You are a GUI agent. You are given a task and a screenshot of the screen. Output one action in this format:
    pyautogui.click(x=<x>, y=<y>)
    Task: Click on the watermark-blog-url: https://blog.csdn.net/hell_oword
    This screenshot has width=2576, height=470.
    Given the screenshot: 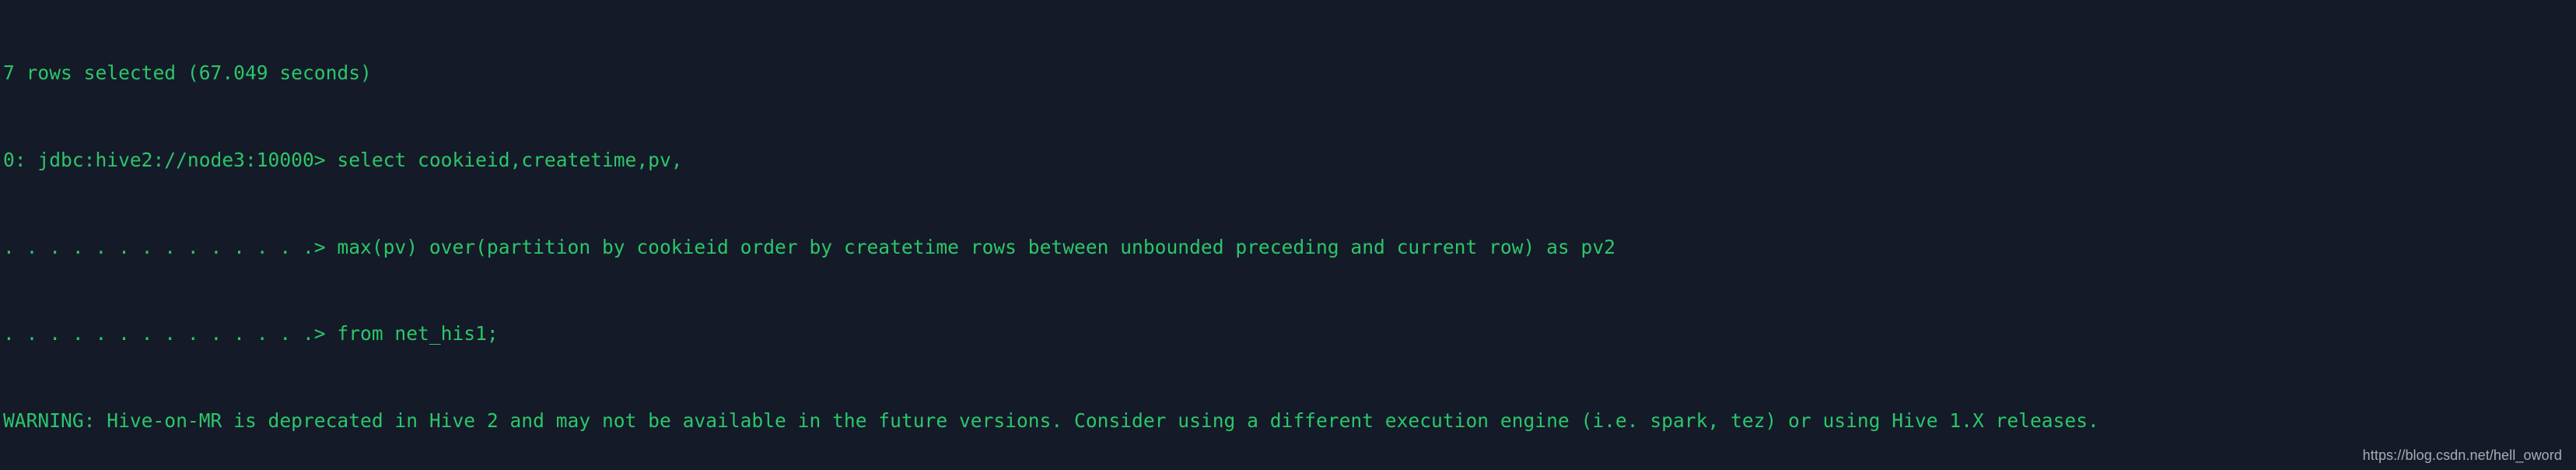 What is the action you would take?
    pyautogui.click(x=2462, y=455)
    